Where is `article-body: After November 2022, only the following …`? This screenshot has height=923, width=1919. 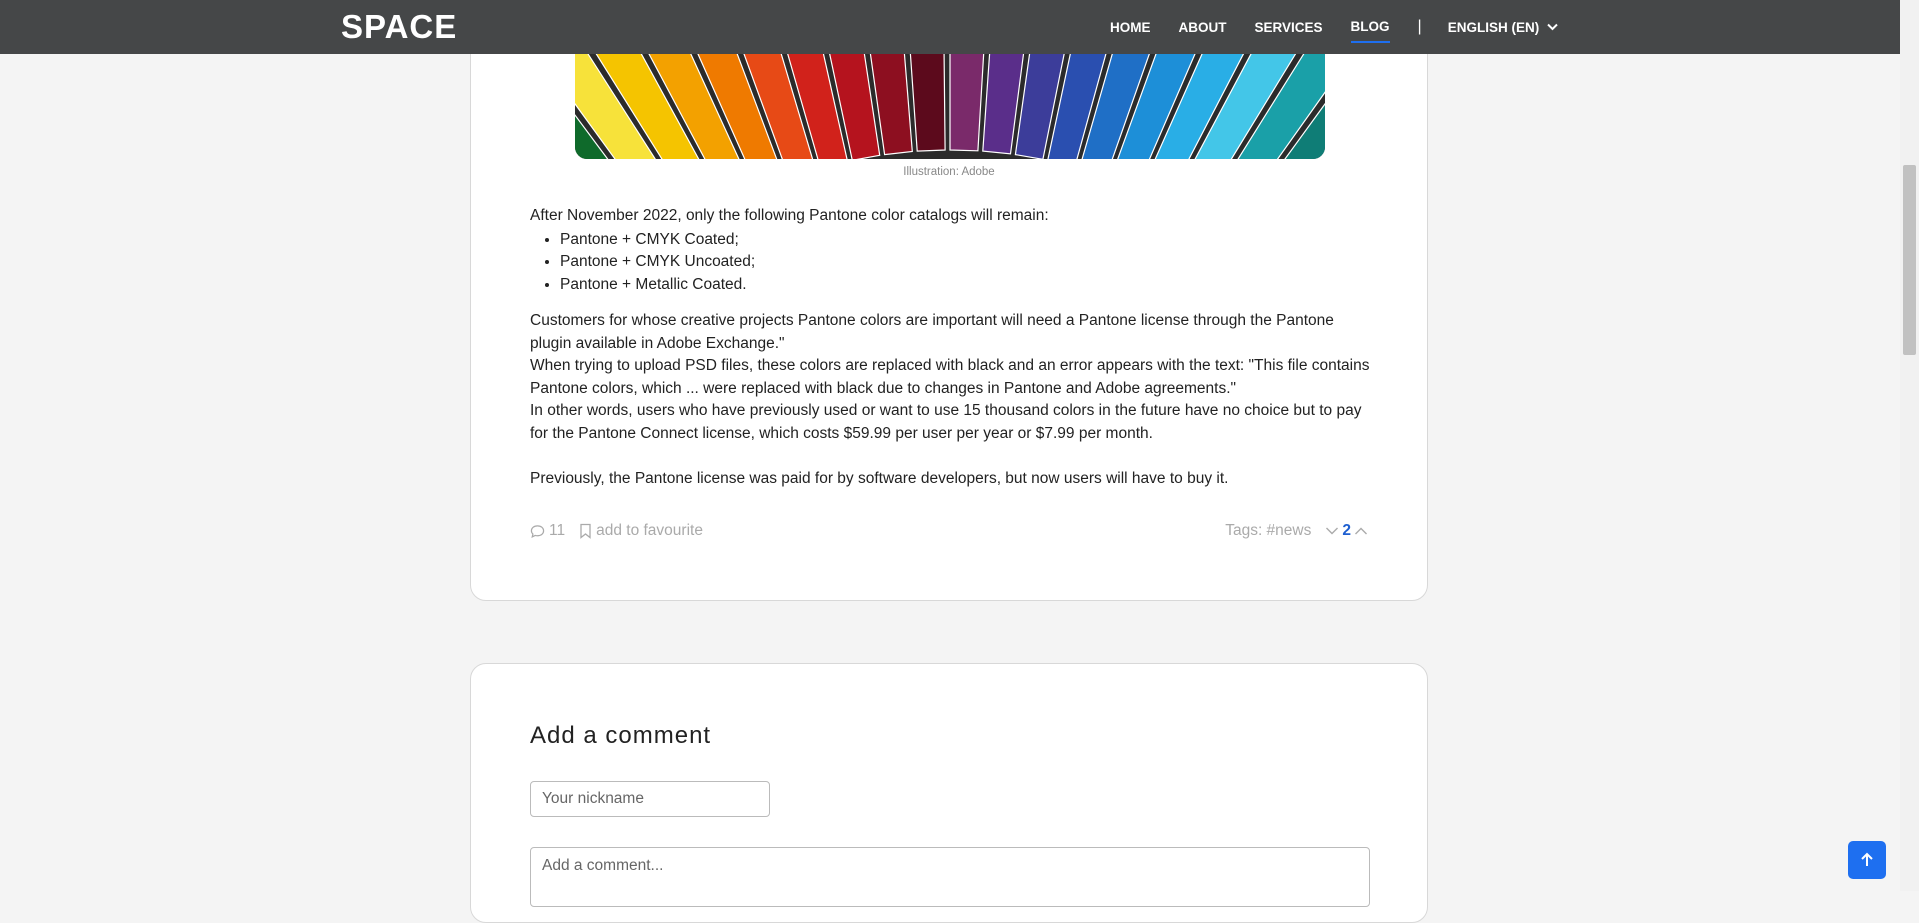
article-body: After November 2022, only the following … is located at coordinates (950, 347).